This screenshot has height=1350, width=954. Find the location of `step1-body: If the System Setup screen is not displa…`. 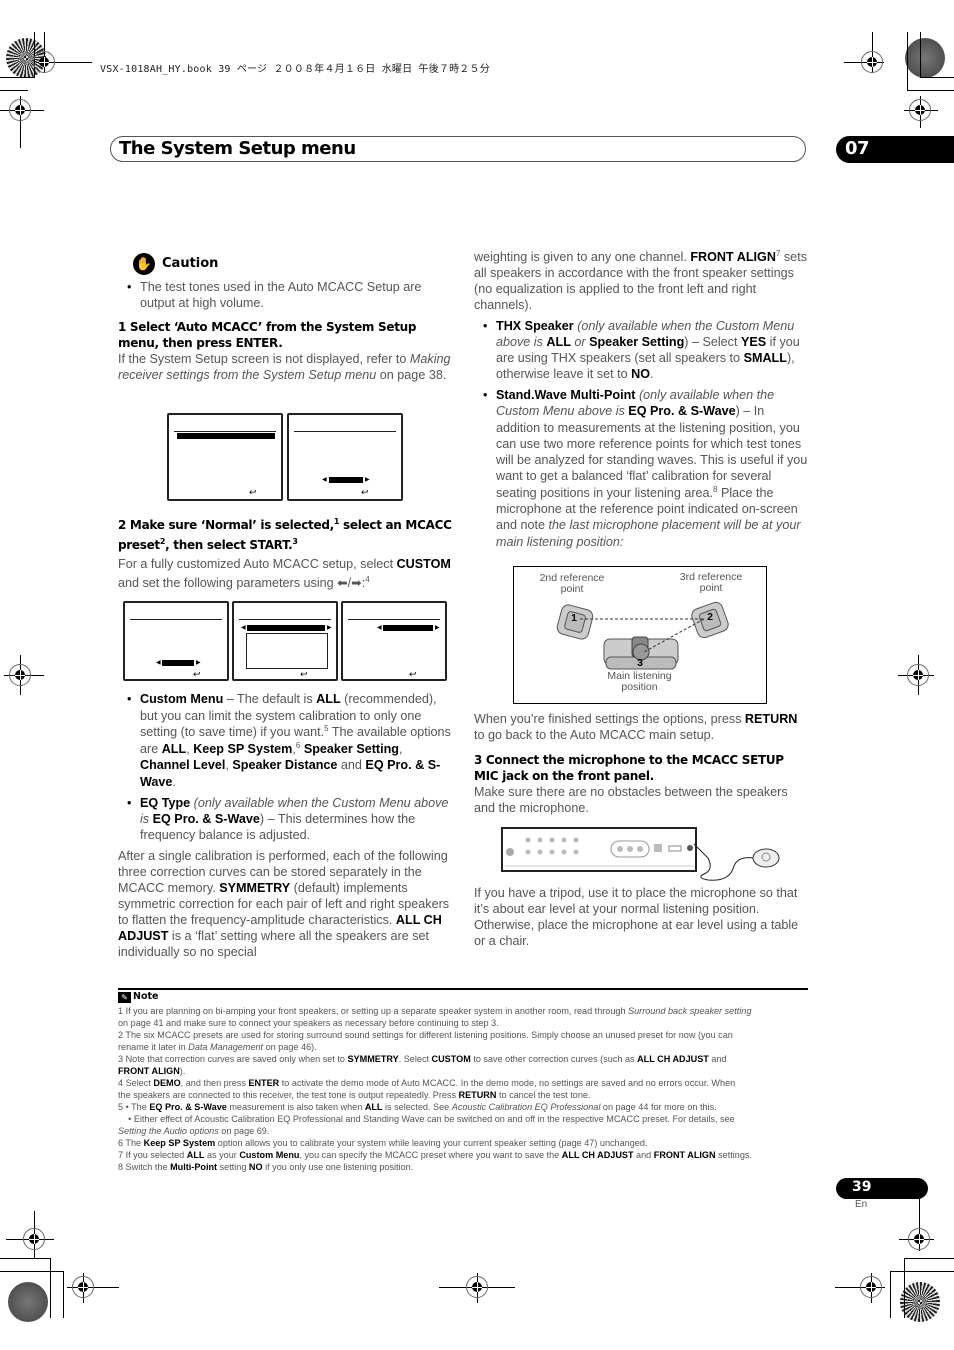

step1-body: If the System Setup screen is not displa… is located at coordinates (285, 367).